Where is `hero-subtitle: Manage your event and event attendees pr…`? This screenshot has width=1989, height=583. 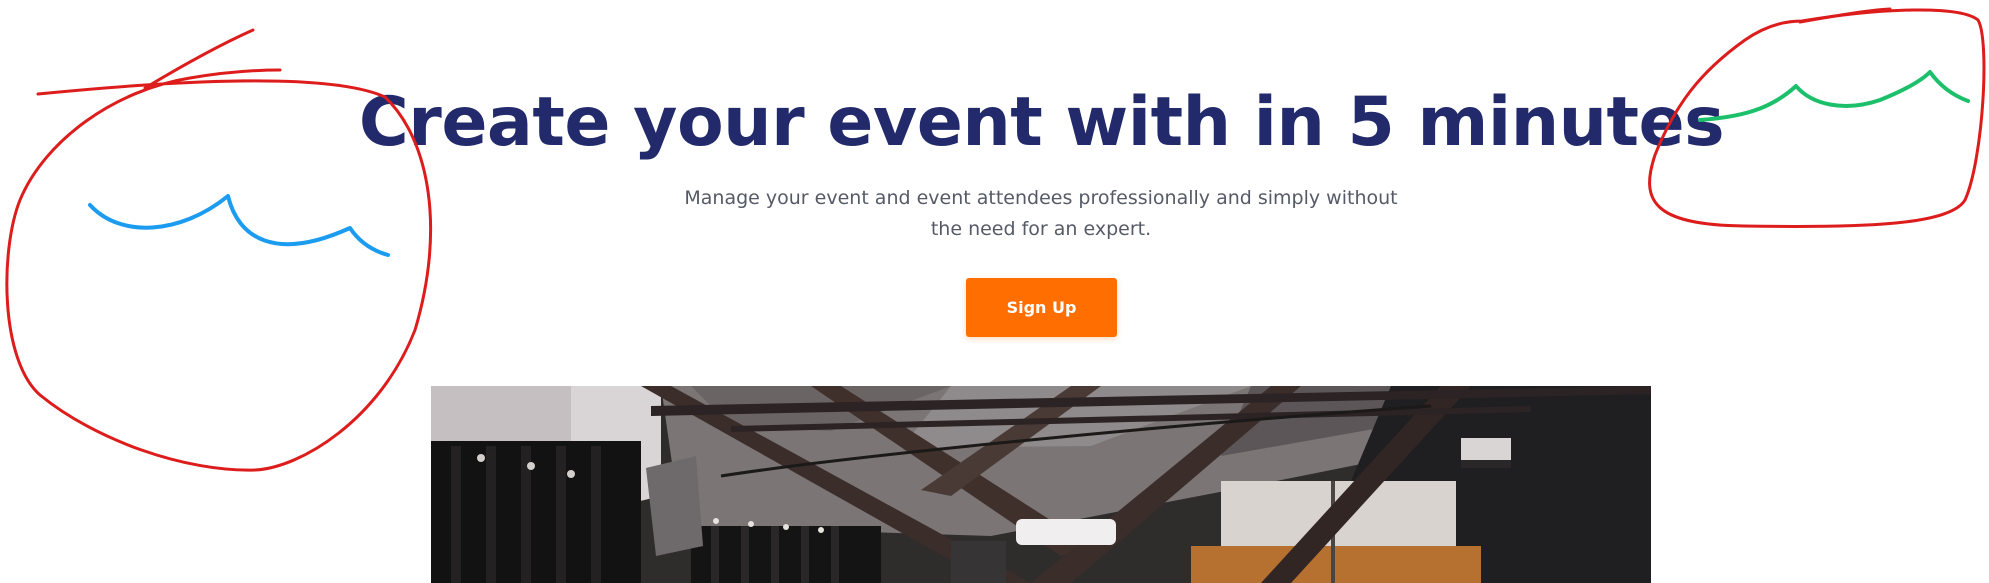 hero-subtitle: Manage your event and event attendees pr… is located at coordinates (1041, 213).